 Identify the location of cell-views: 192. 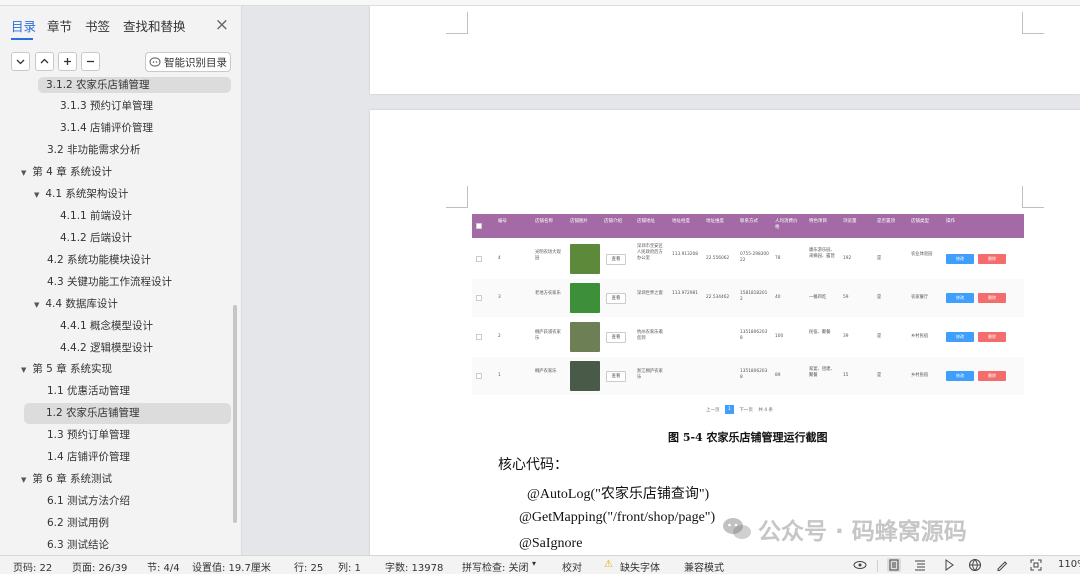
(847, 258).